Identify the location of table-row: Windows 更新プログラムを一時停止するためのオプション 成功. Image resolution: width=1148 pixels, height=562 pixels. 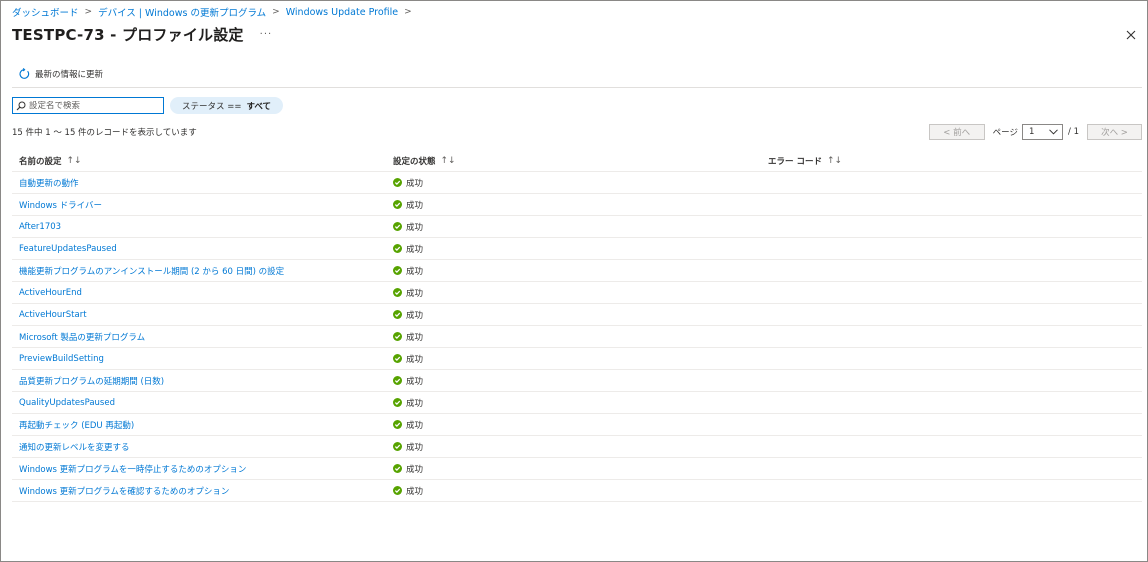
(577, 469).